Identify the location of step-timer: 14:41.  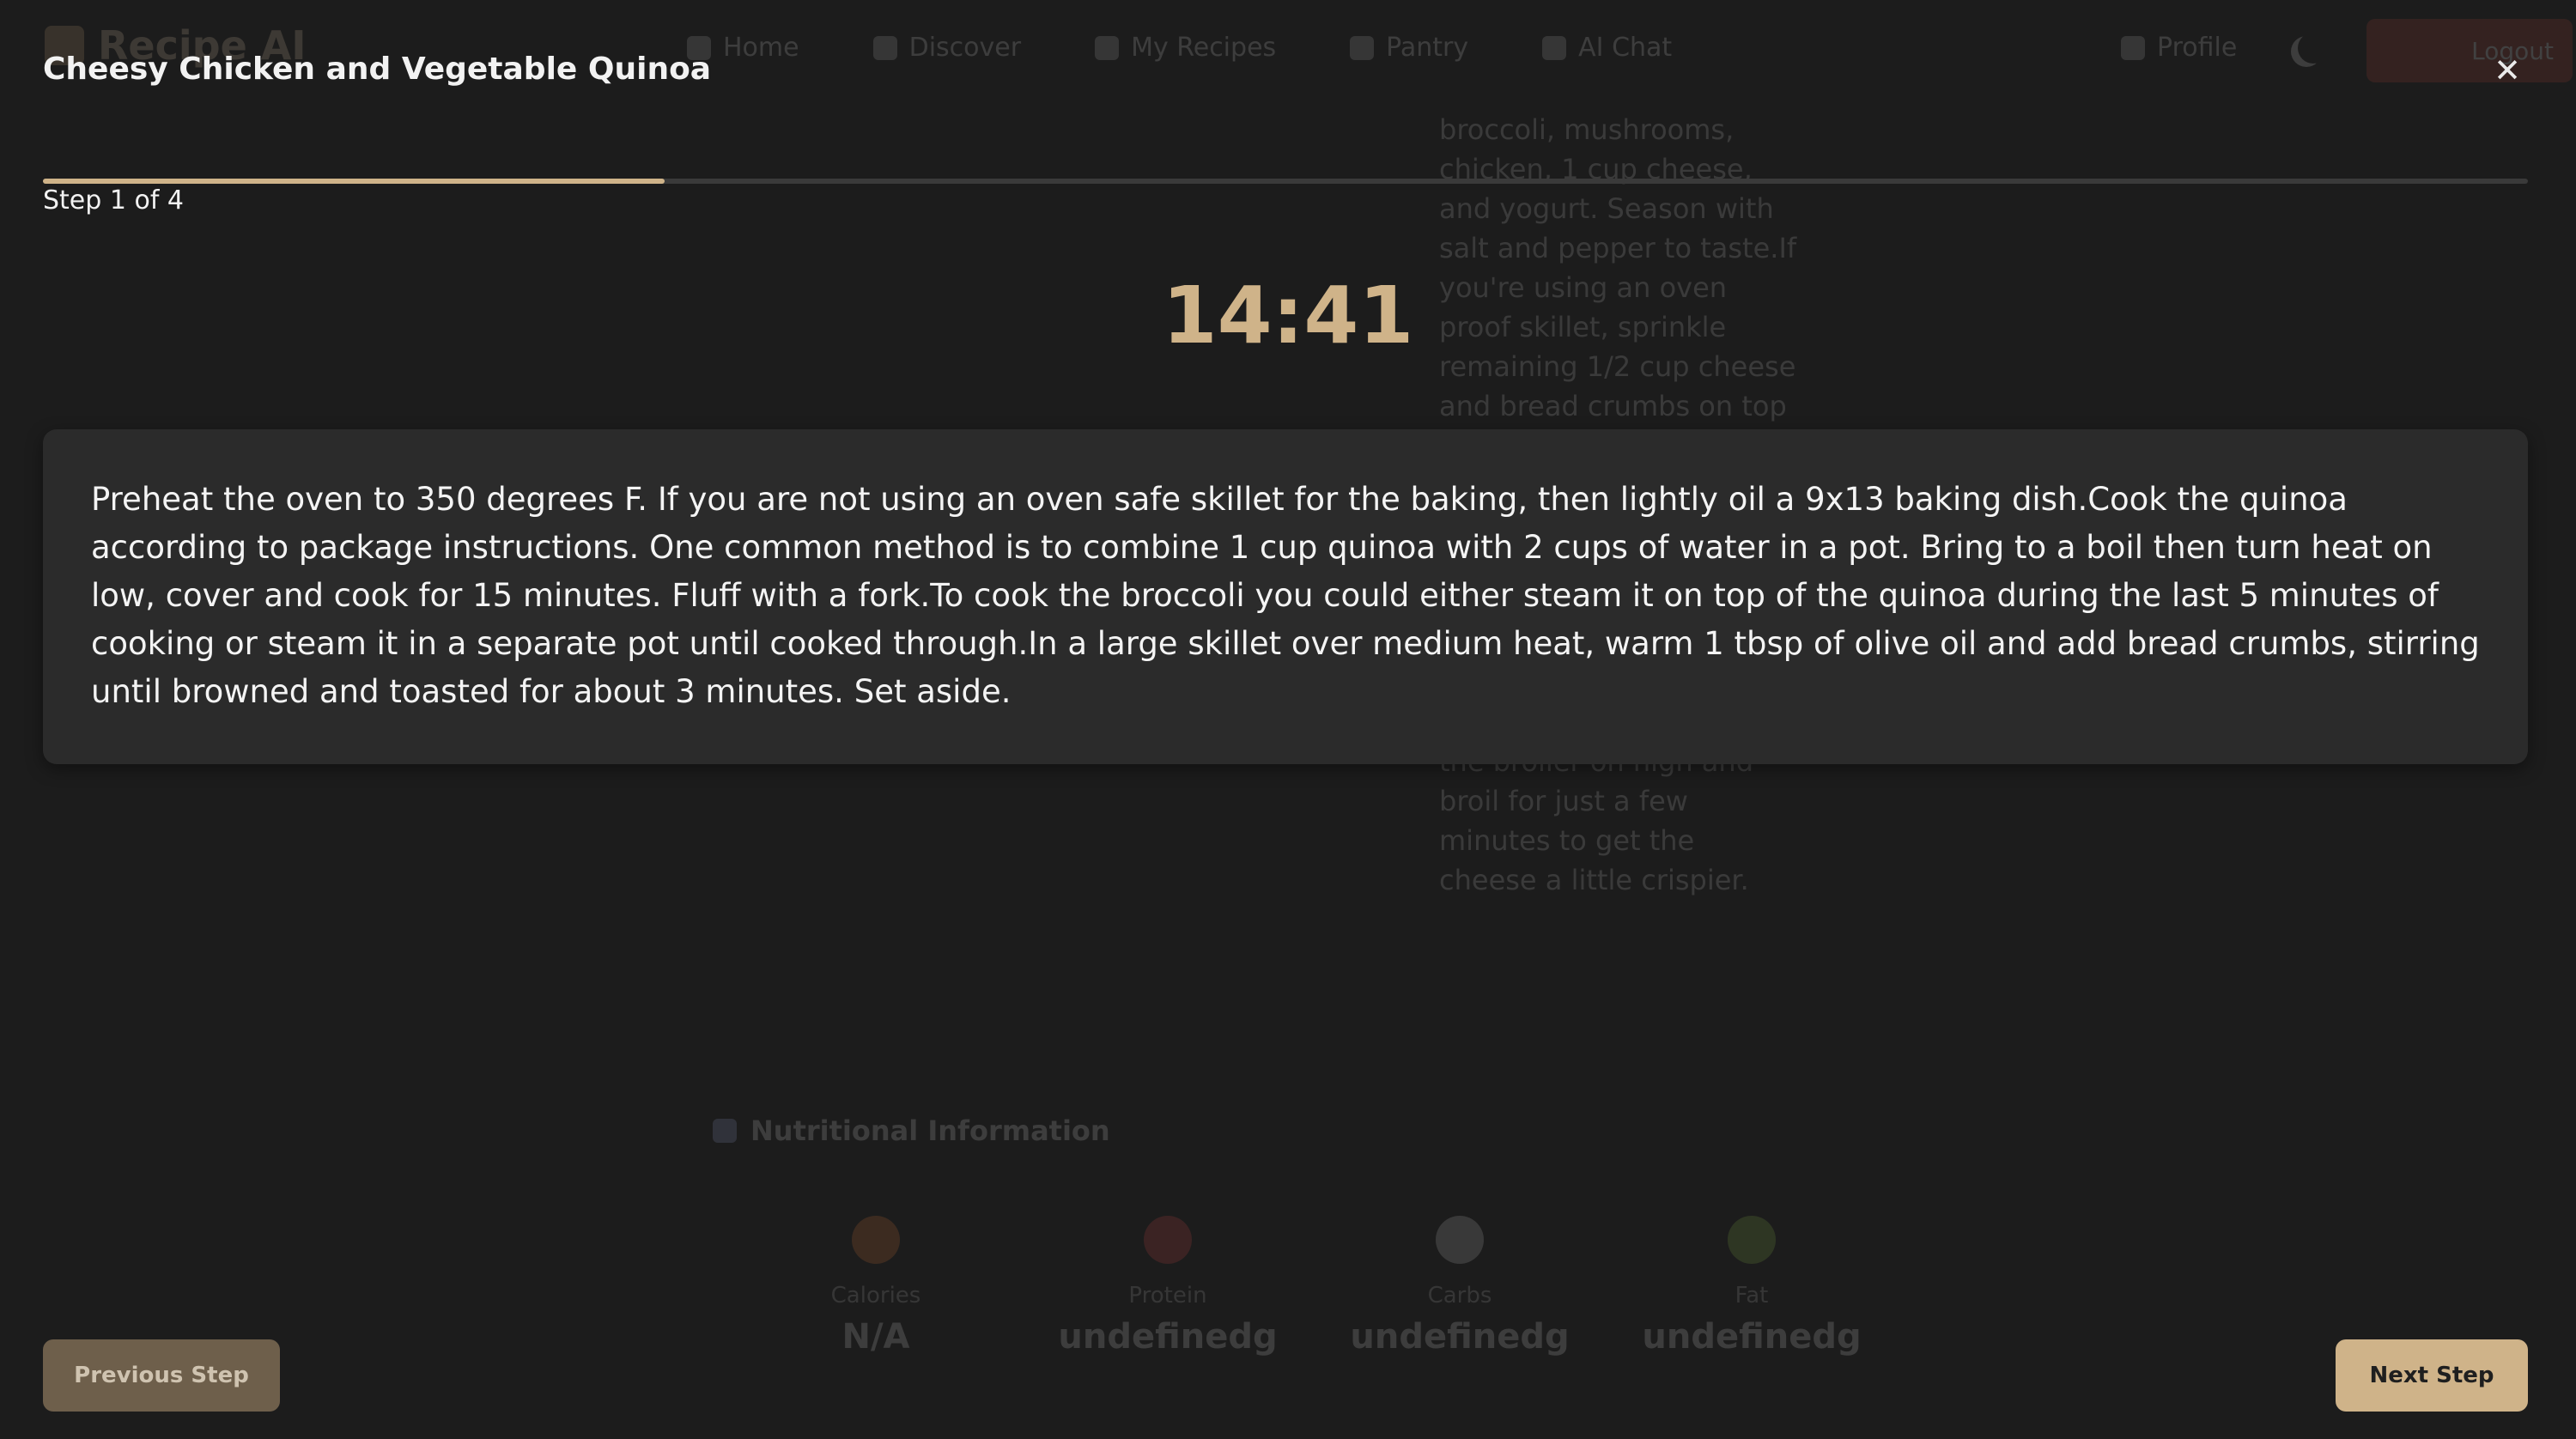
(1288, 315).